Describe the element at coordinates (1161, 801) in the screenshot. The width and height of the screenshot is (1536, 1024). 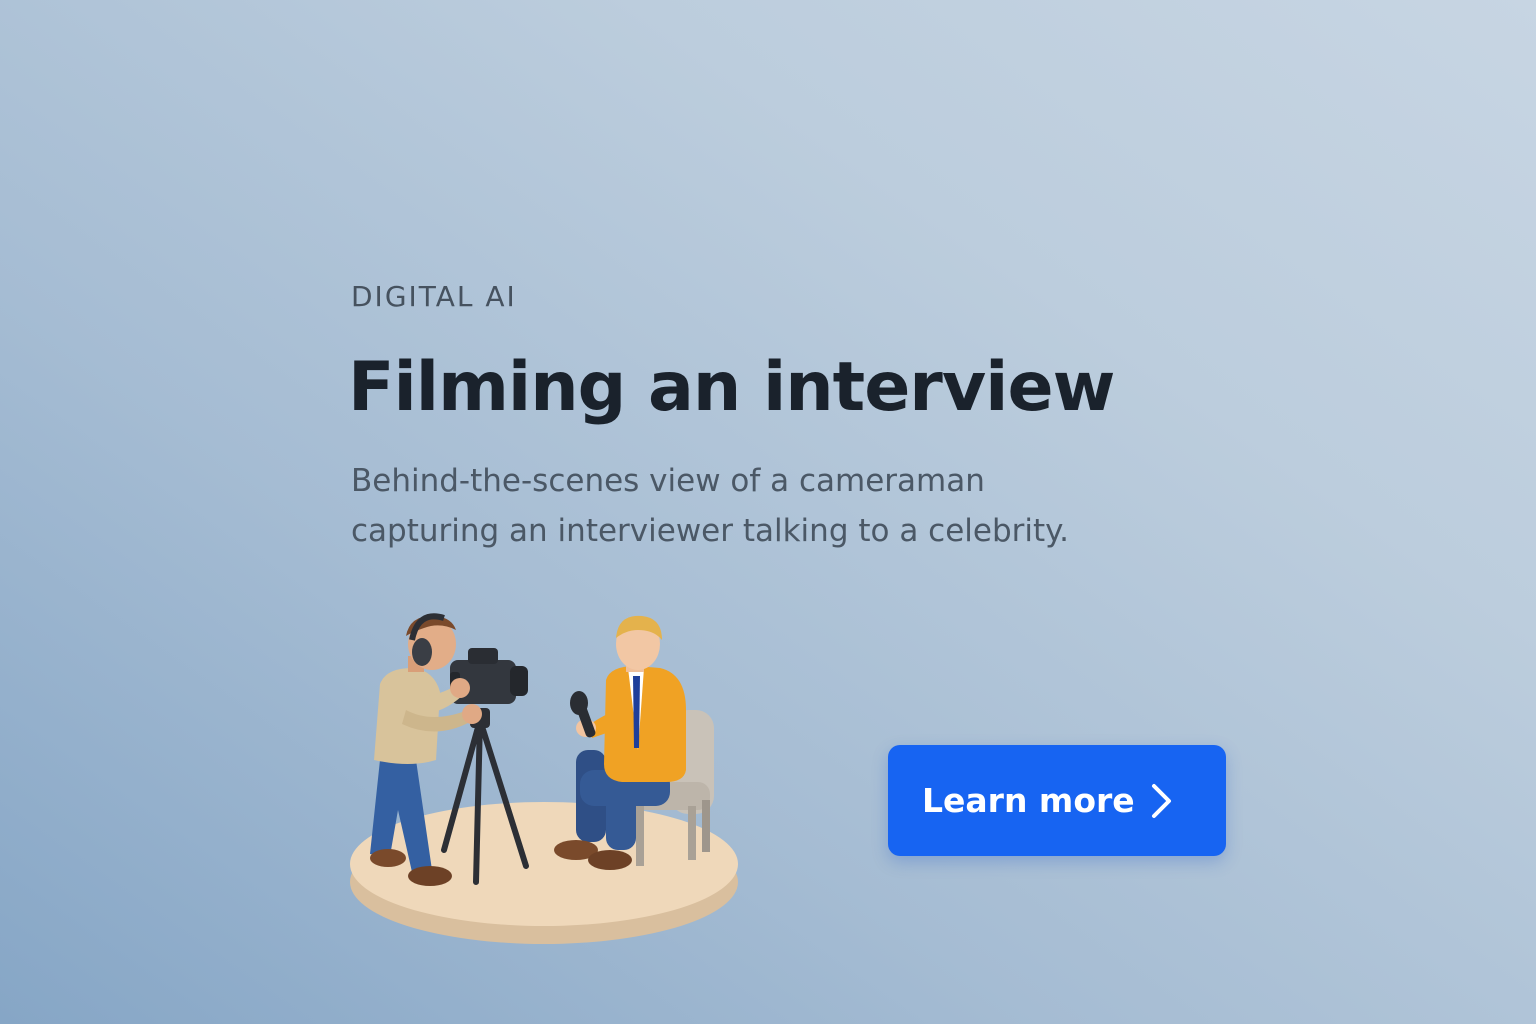
I see `chevron-right-icon` at that location.